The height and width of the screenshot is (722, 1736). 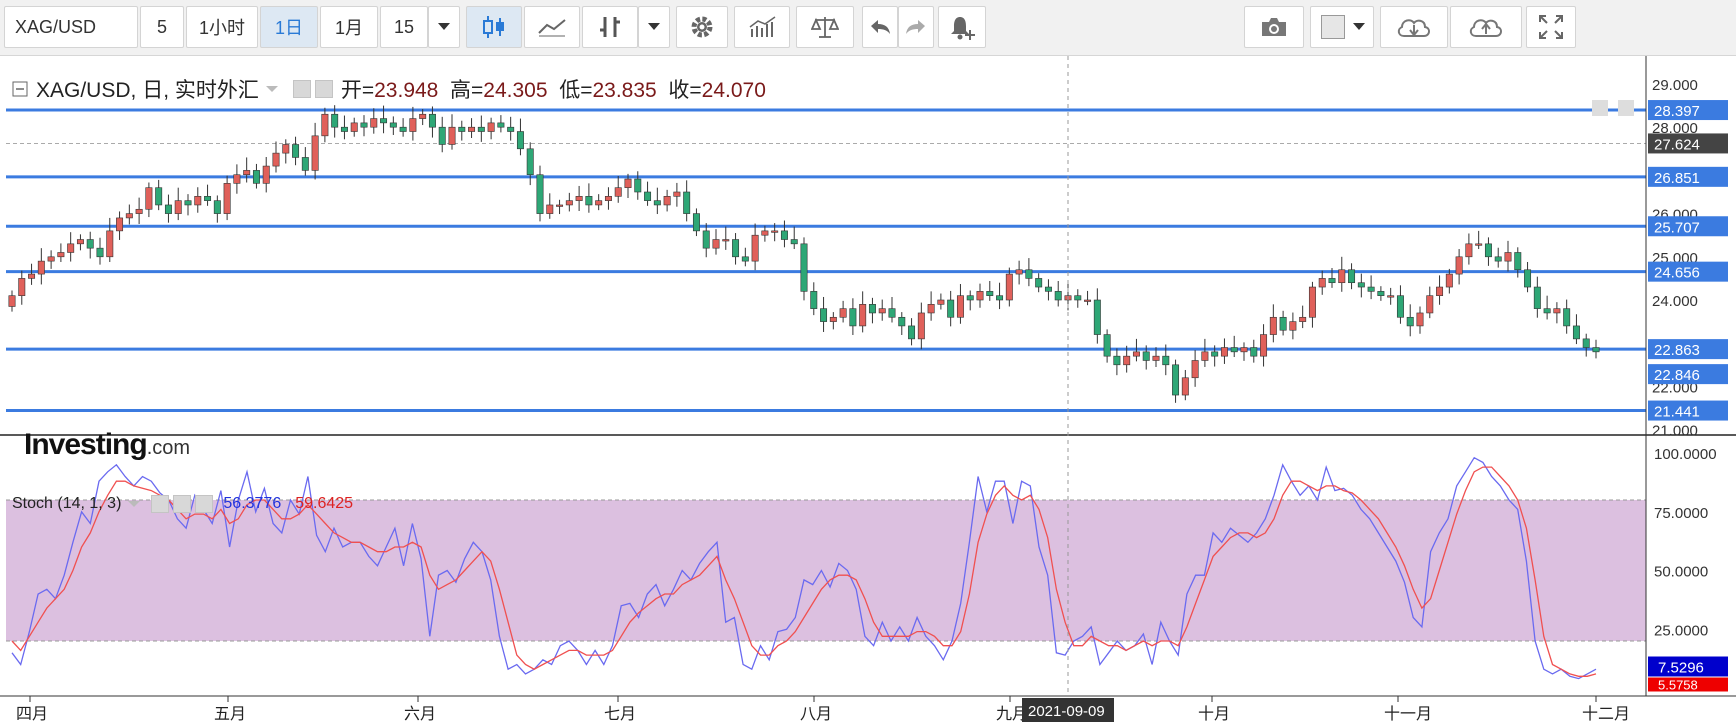 I want to click on alert-icon, so click(x=963, y=28).